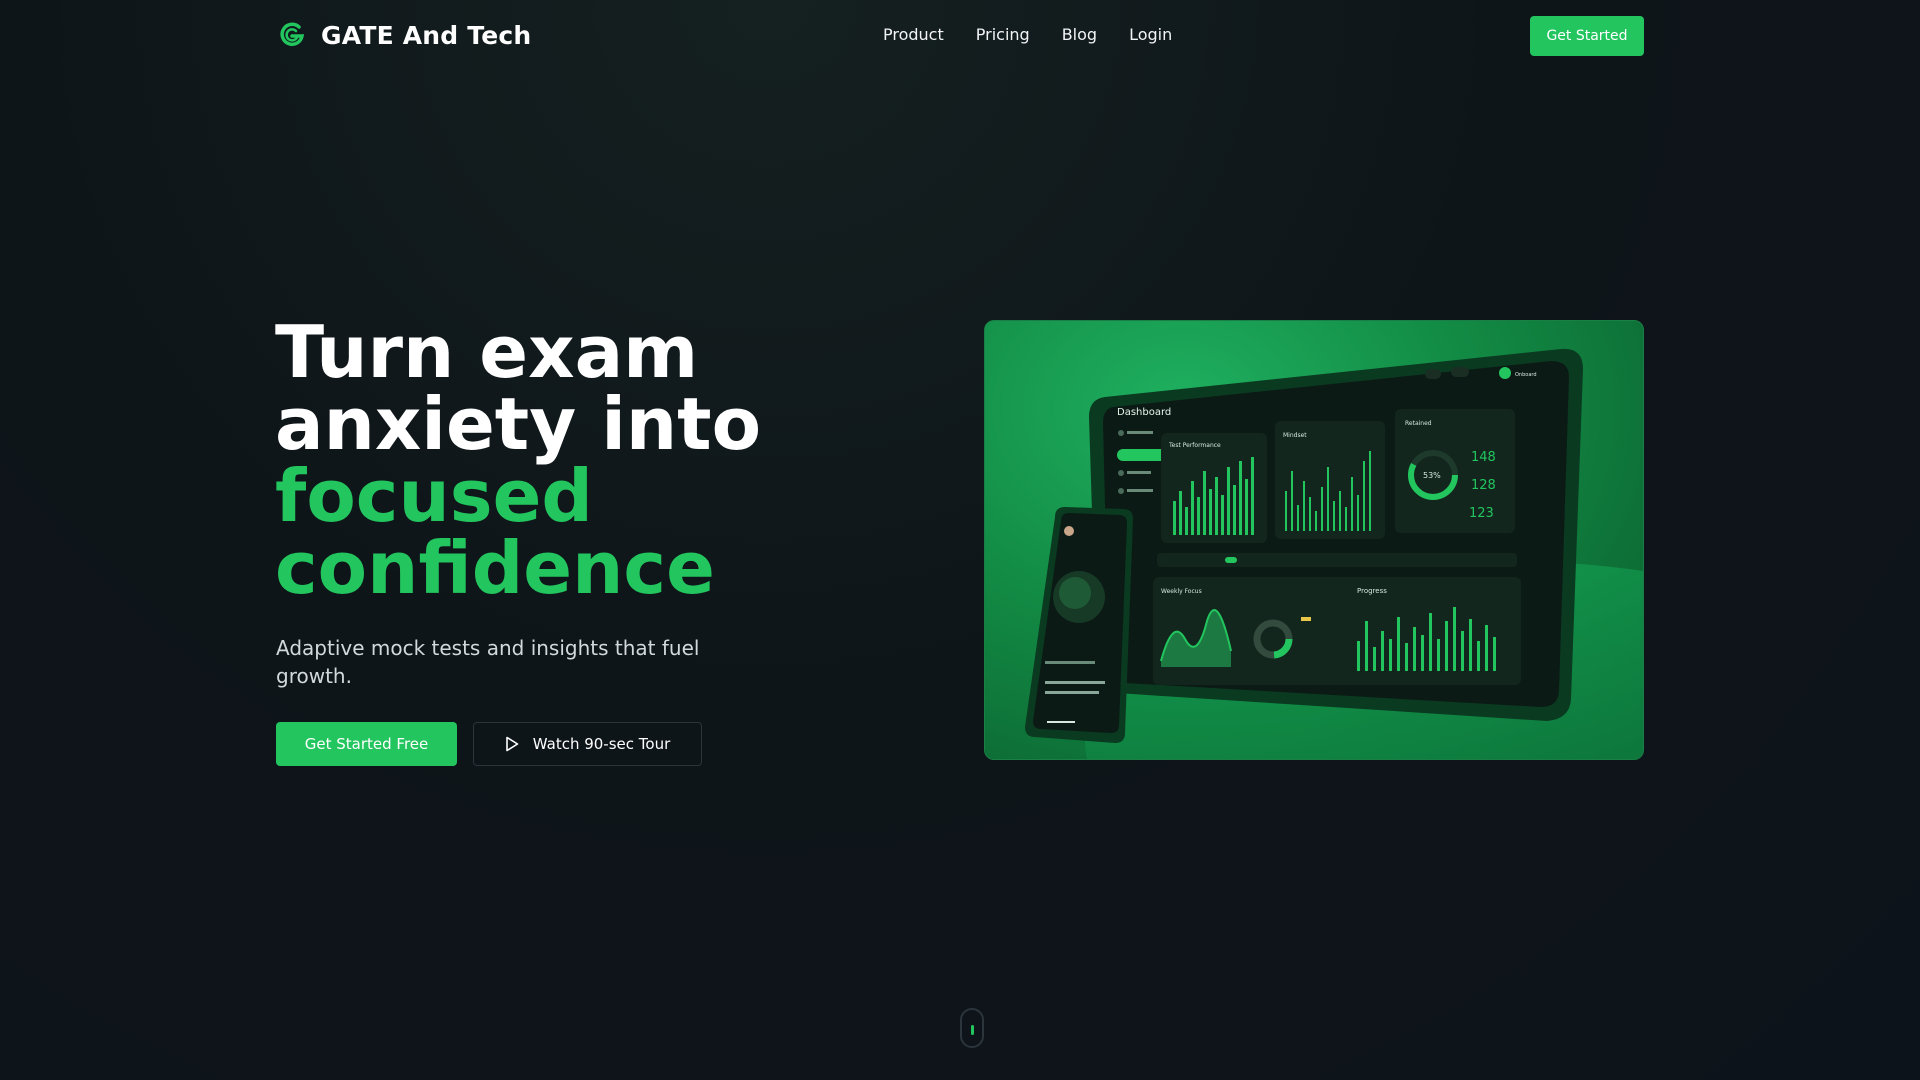 The image size is (1920, 1080). I want to click on brand-logo: GATE And Tech, so click(404, 35).